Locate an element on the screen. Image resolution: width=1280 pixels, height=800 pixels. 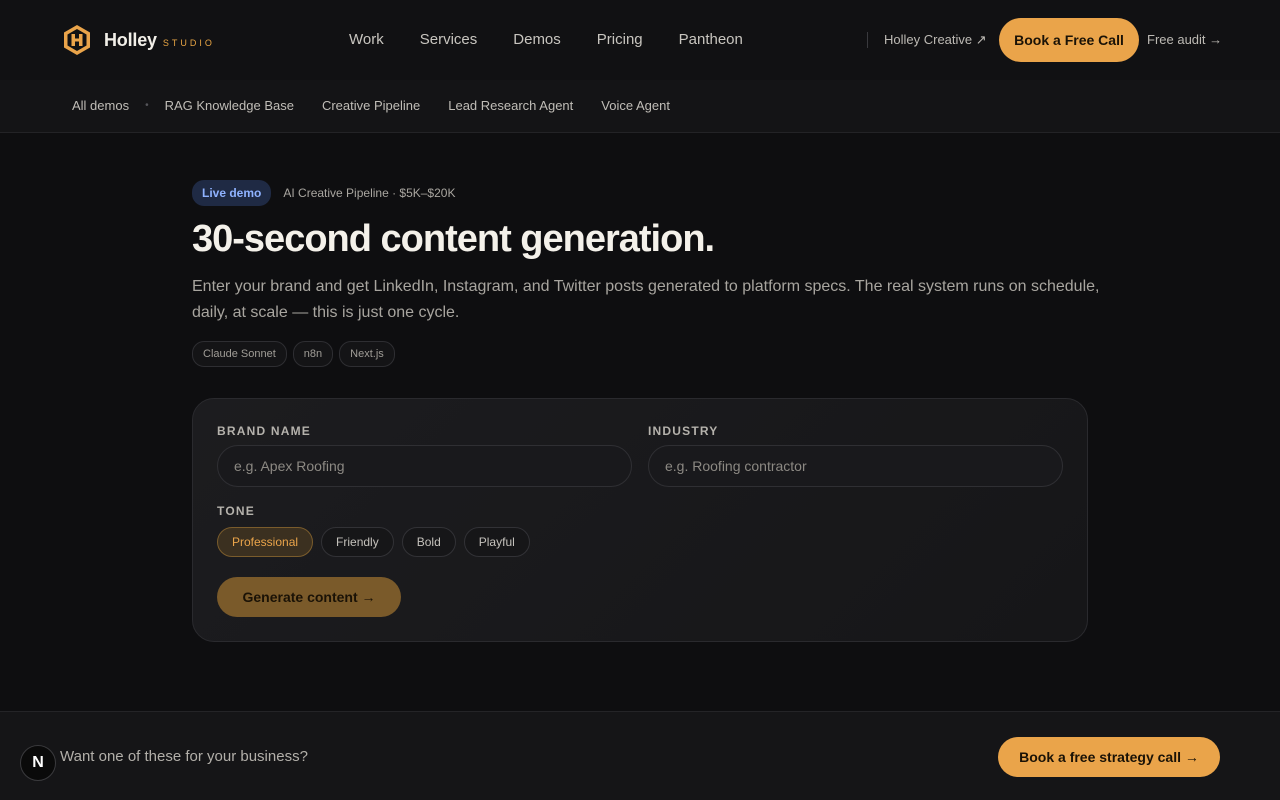
logo: Holley STUDIO is located at coordinates (138, 40).